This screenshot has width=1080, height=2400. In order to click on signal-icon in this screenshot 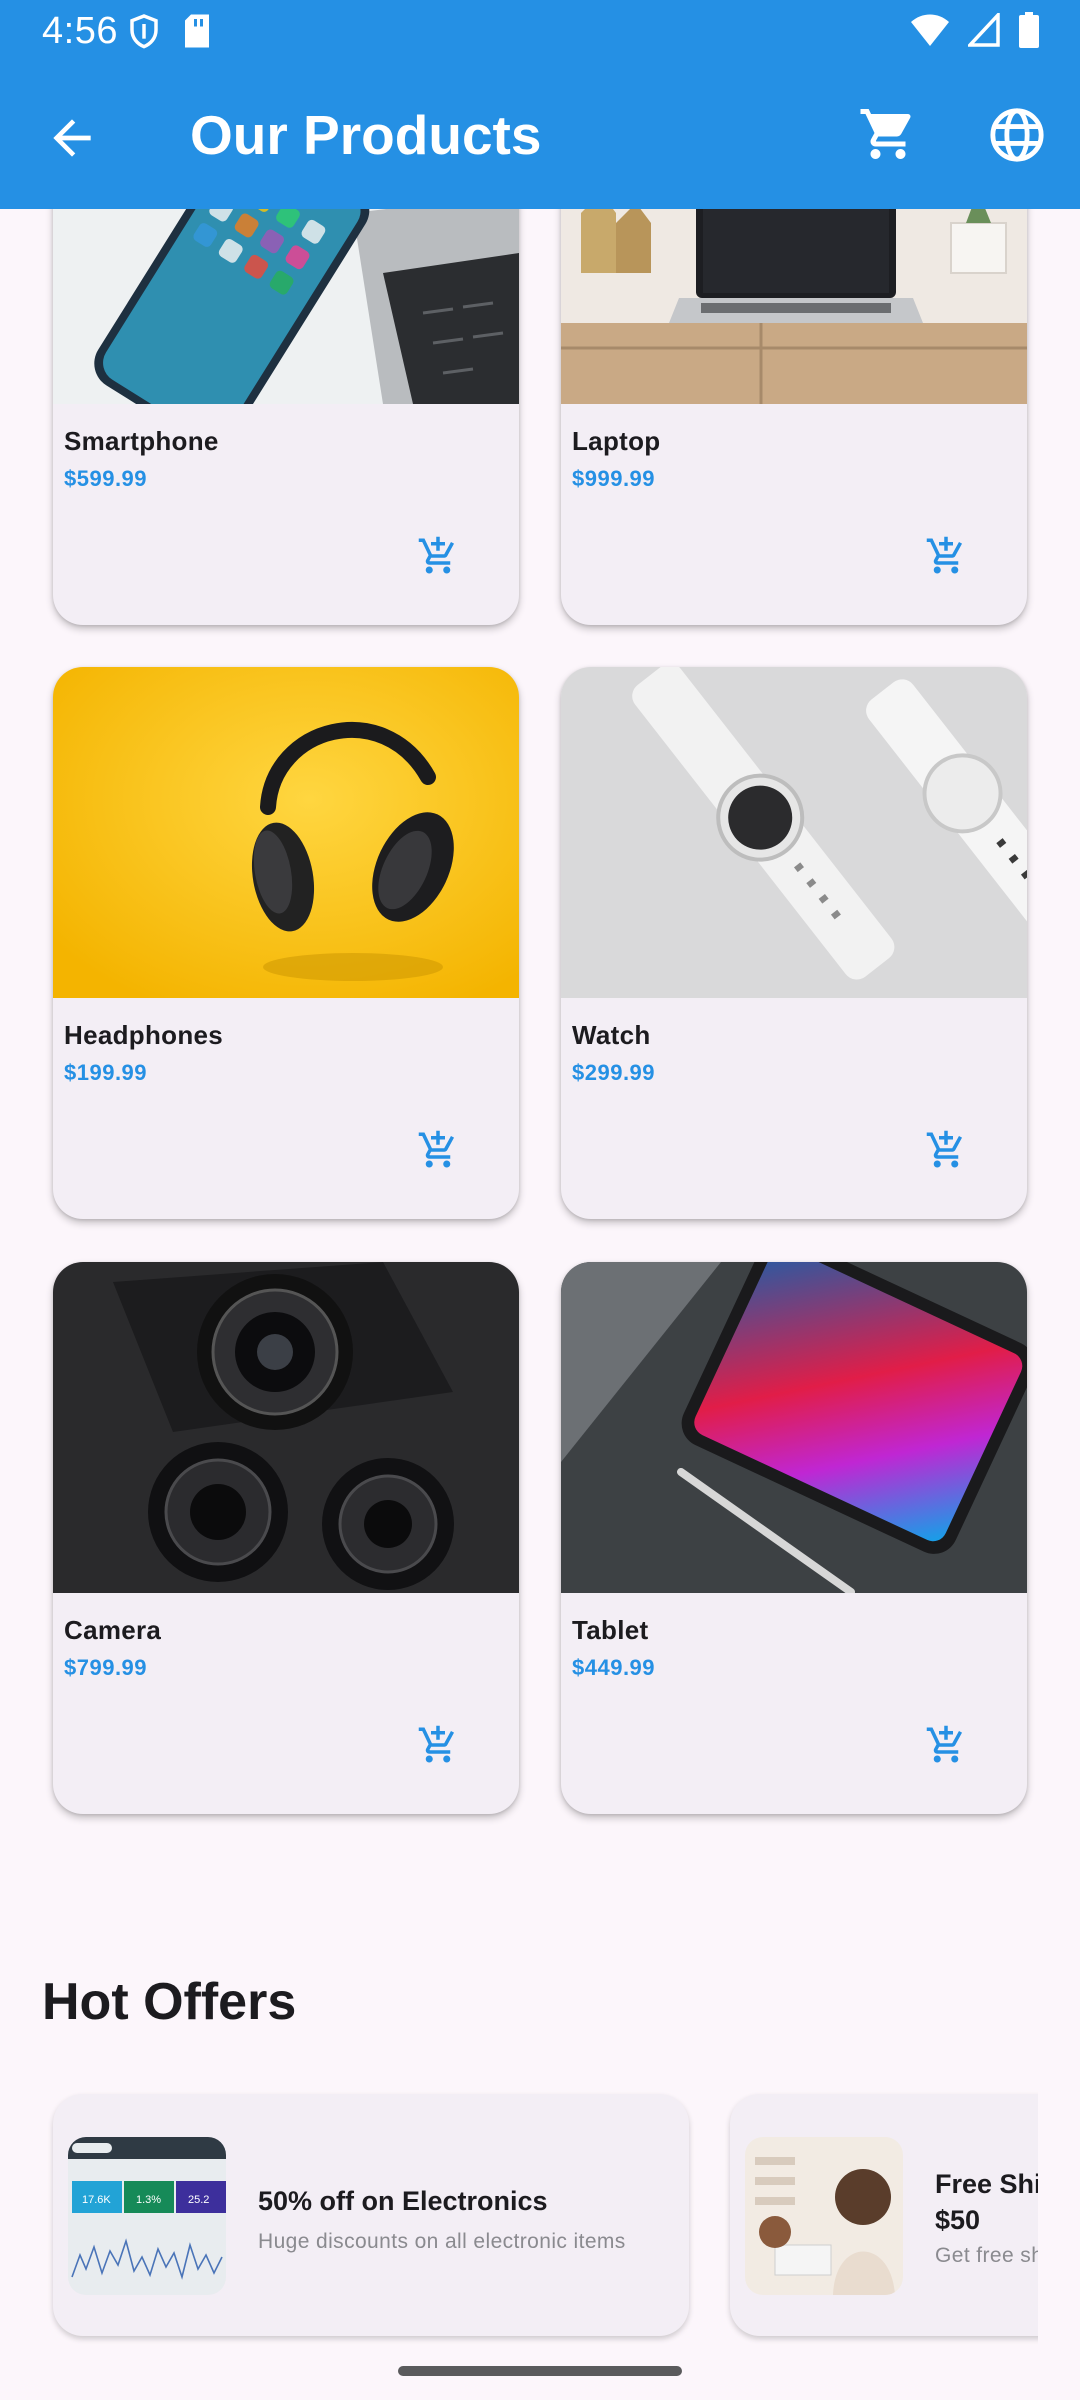, I will do `click(984, 30)`.